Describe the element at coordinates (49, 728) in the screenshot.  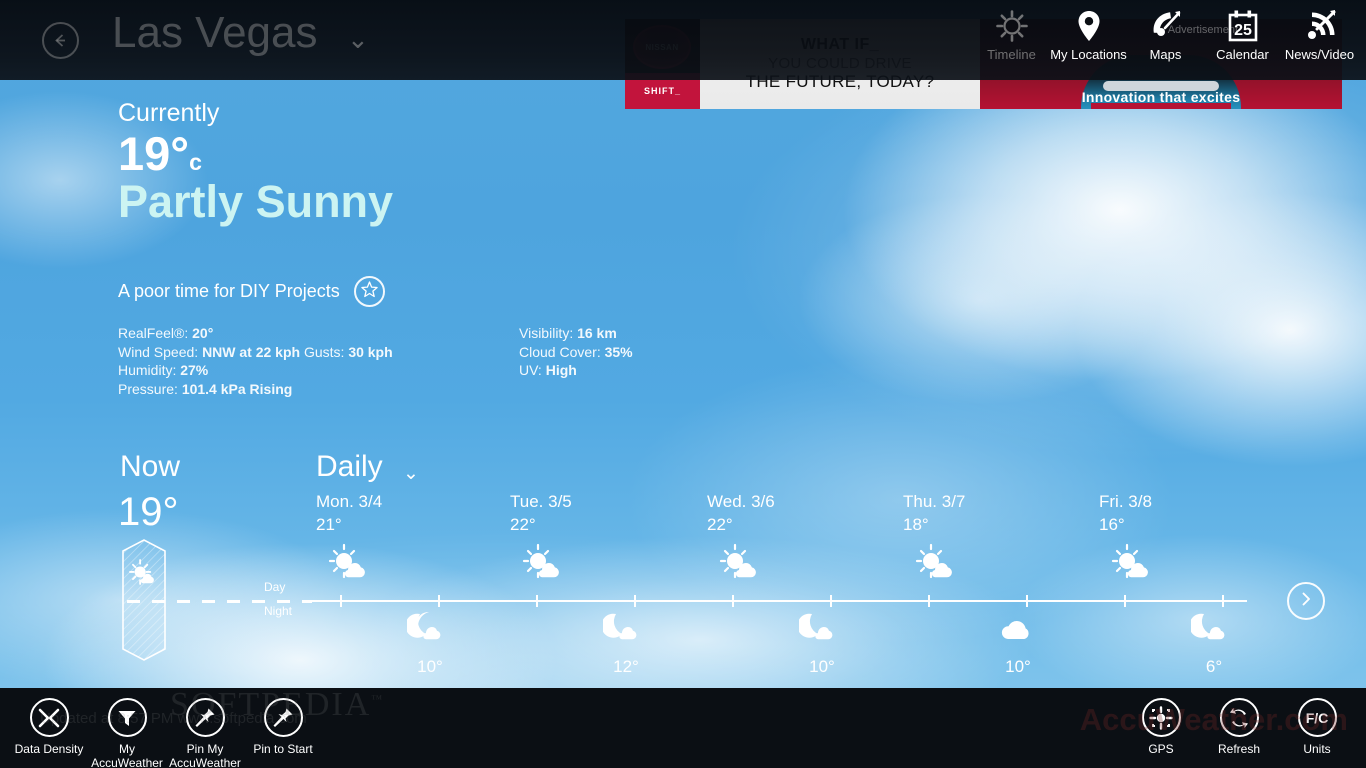
I see `data-density-button: Data Density` at that location.